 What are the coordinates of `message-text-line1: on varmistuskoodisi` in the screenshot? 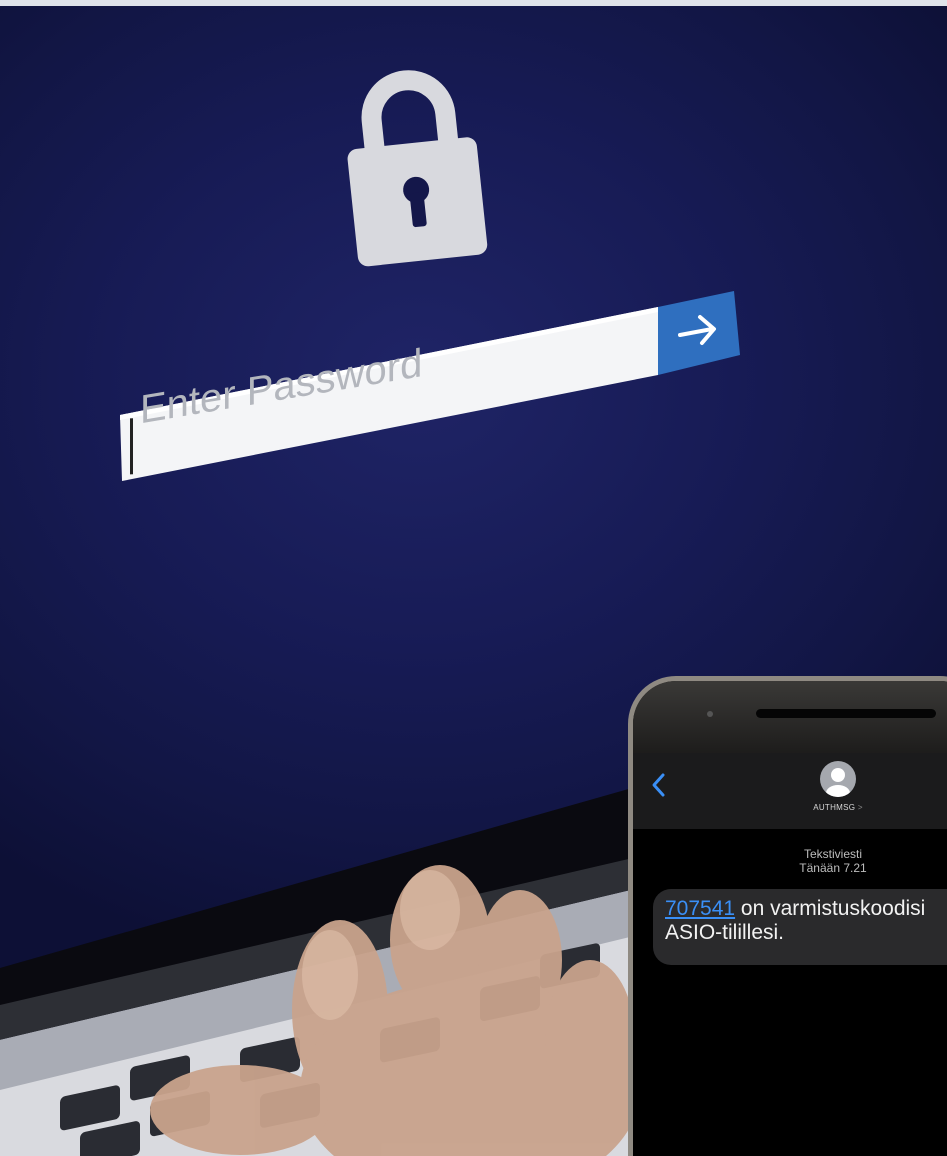 It's located at (833, 908).